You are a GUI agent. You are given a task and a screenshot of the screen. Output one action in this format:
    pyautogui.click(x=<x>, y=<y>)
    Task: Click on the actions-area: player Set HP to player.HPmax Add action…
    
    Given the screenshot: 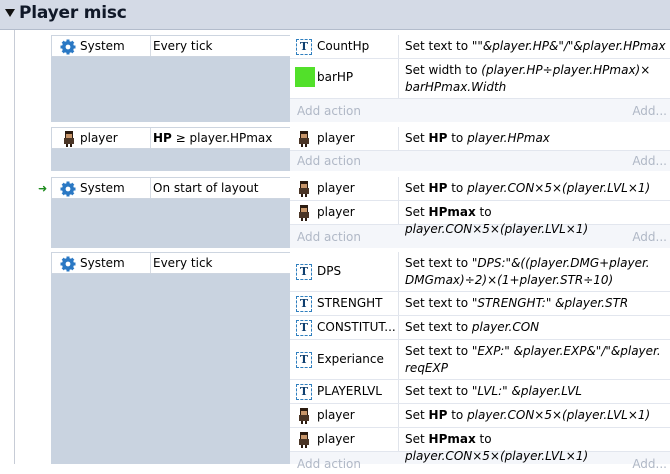 What is the action you would take?
    pyautogui.click(x=480, y=149)
    